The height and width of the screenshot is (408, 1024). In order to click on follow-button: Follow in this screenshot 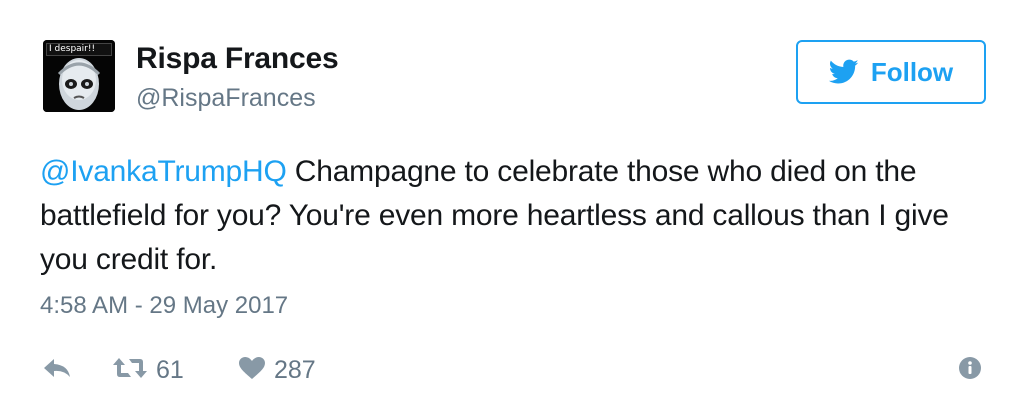, I will do `click(891, 72)`.